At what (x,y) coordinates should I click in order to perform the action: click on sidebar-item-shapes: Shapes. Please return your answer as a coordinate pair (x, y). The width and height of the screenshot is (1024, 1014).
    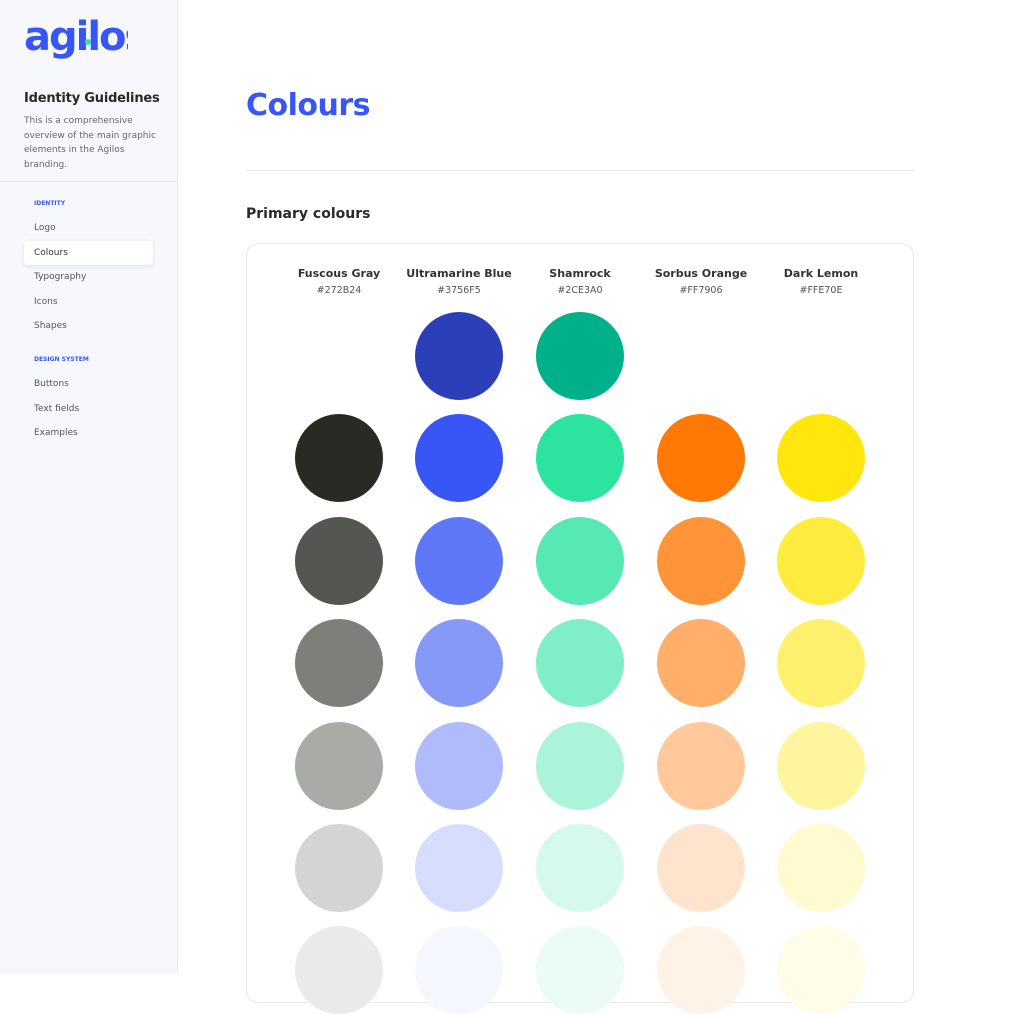
    Looking at the image, I should click on (88, 326).